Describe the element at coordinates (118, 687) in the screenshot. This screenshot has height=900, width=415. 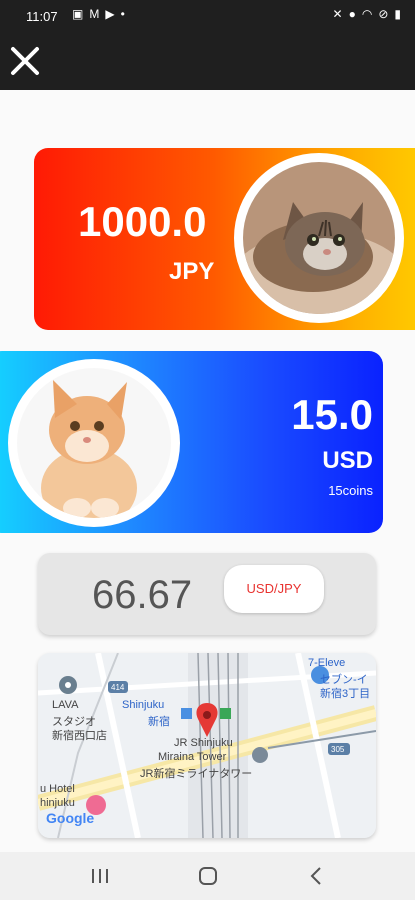
I see `road-414-number: 414` at that location.